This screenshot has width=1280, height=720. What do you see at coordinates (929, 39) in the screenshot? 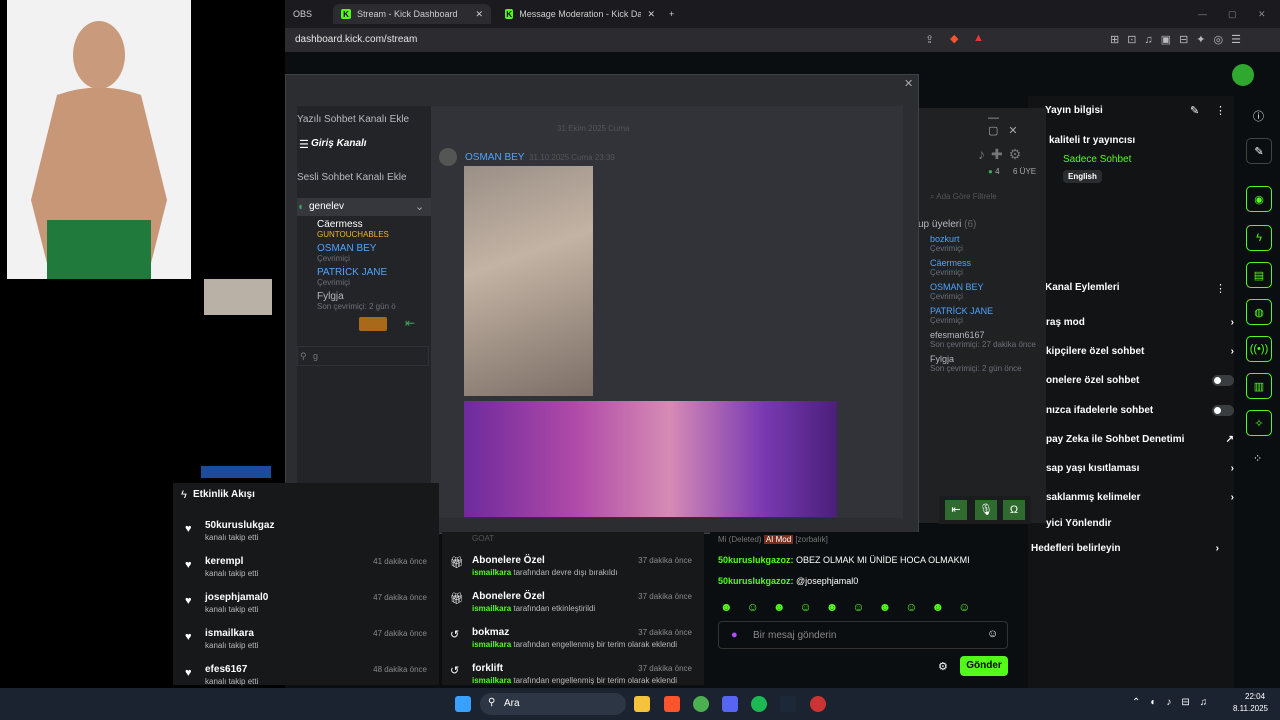
I see `share-icon: ⇪` at bounding box center [929, 39].